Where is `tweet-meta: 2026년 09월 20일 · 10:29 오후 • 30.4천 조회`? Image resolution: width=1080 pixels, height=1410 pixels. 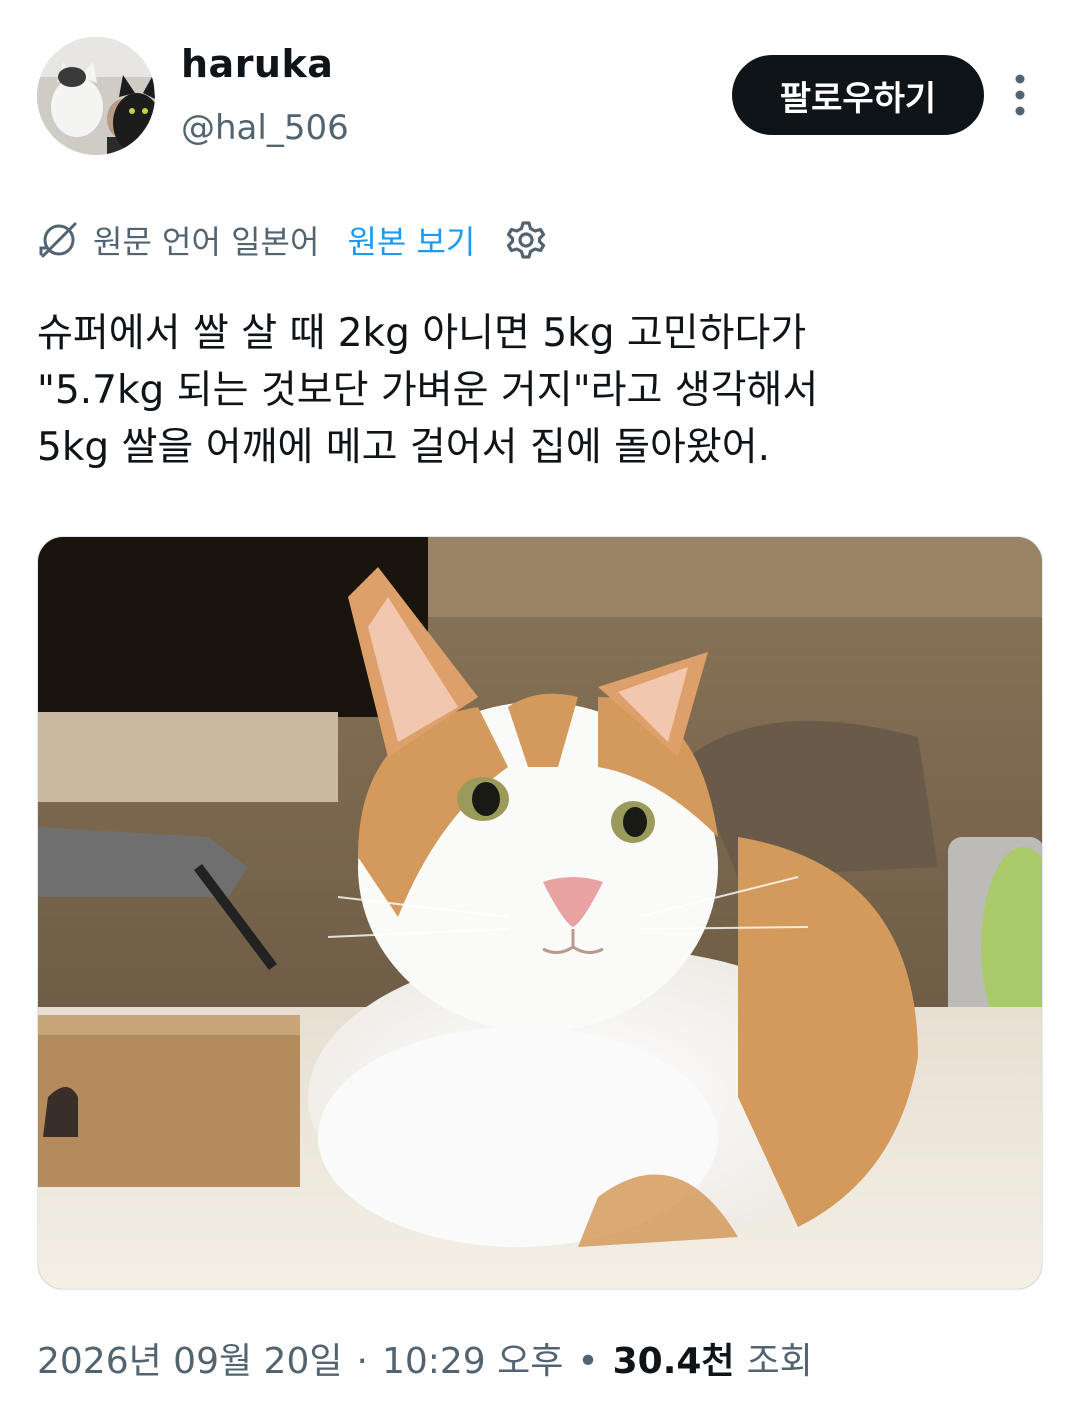
tweet-meta: 2026년 09월 20일 · 10:29 오후 • 30.4천 조회 is located at coordinates (425, 1358).